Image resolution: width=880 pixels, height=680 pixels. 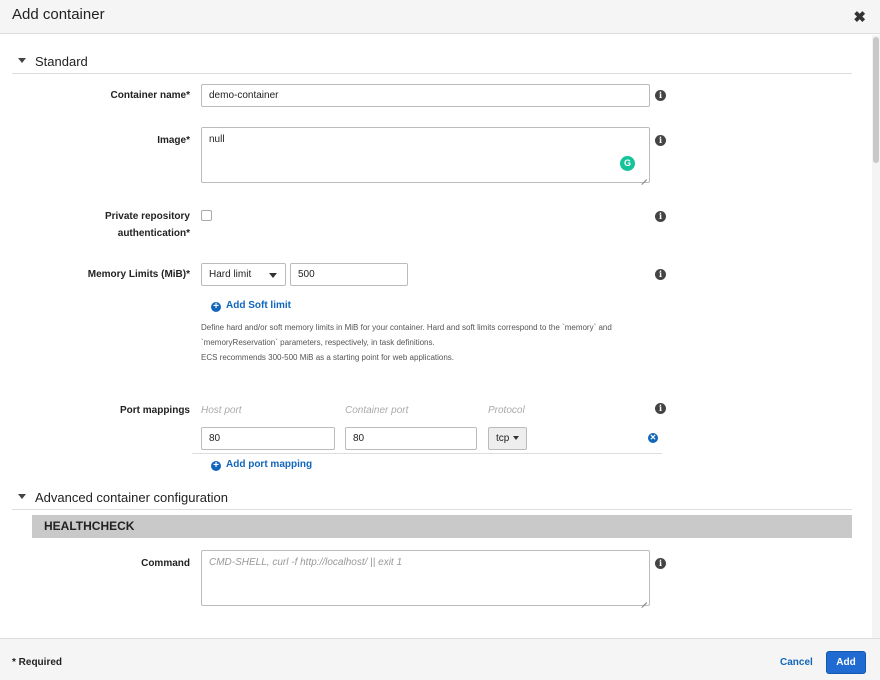 What do you see at coordinates (506, 410) in the screenshot?
I see `protocol-column-header: Protocol` at bounding box center [506, 410].